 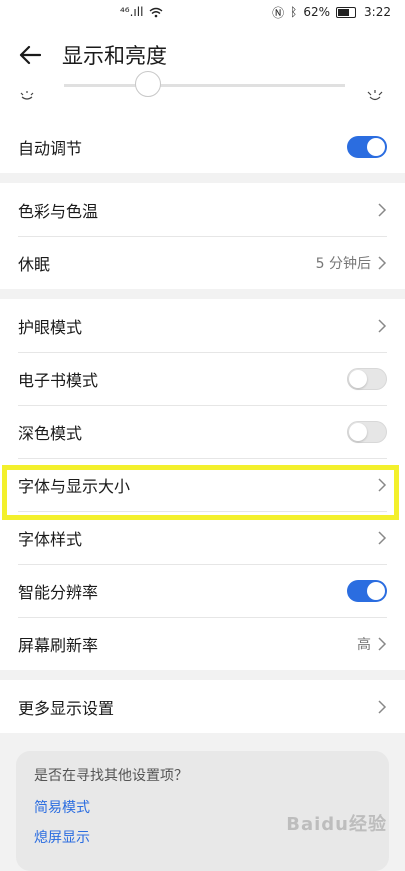 What do you see at coordinates (50, 539) in the screenshot?
I see `font-style-label: 字体样式` at bounding box center [50, 539].